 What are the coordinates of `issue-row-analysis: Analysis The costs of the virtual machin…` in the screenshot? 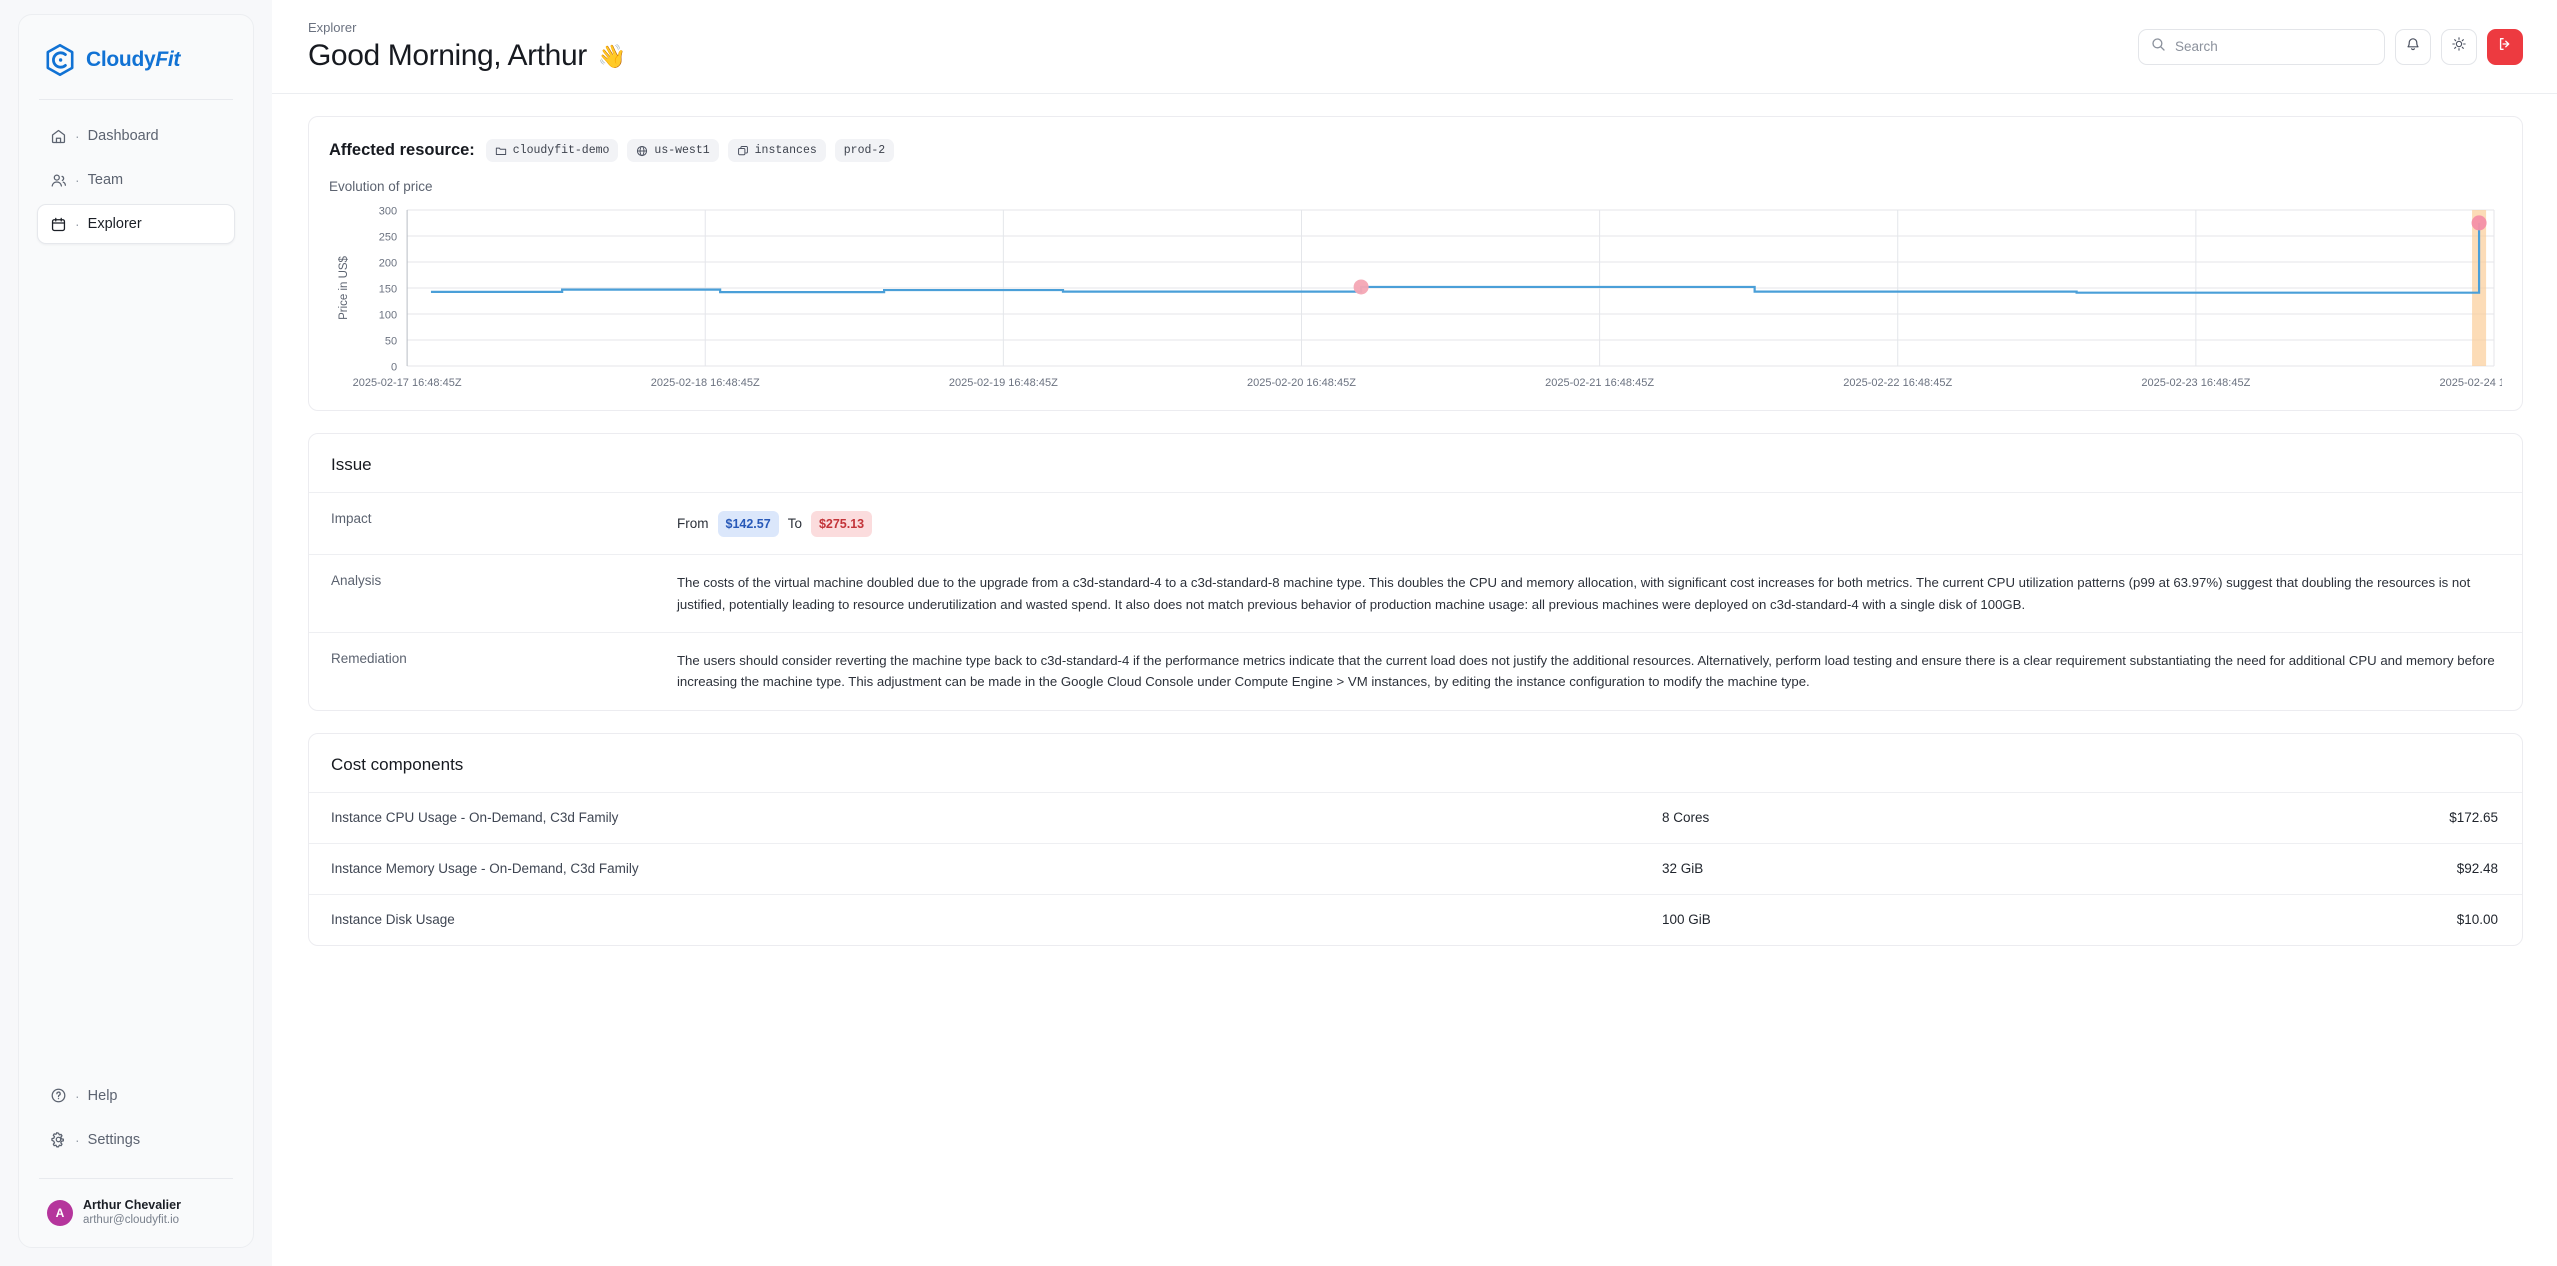 It's located at (1415, 593).